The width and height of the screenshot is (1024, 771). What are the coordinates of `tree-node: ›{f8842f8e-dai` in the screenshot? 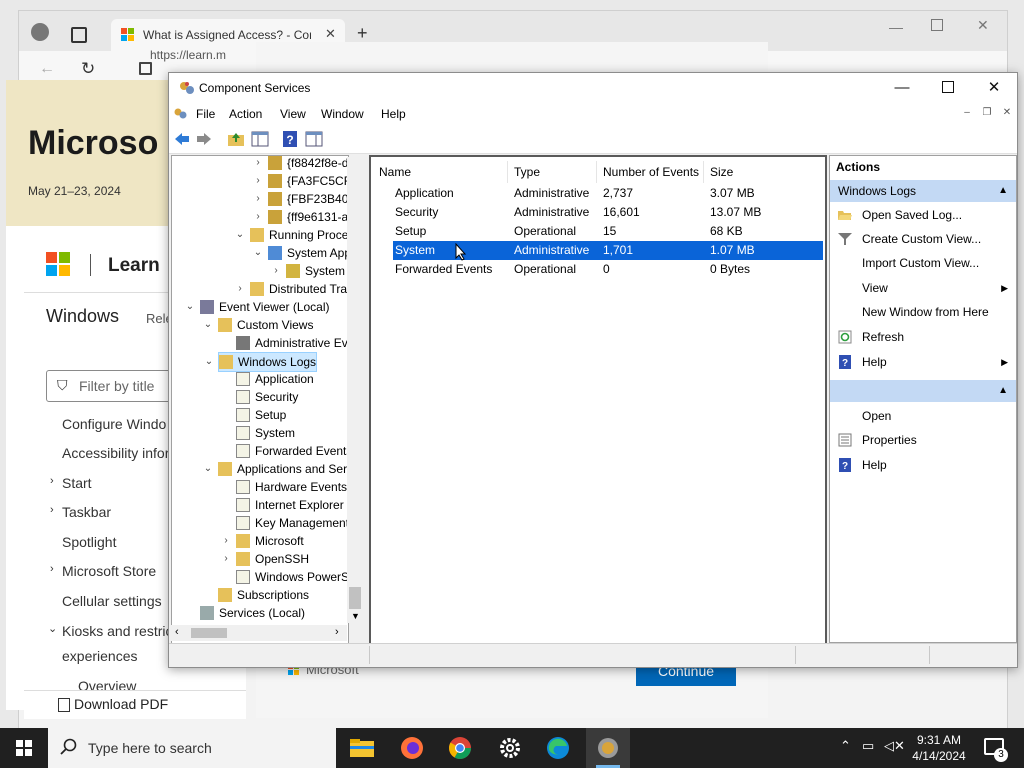 It's located at (302, 164).